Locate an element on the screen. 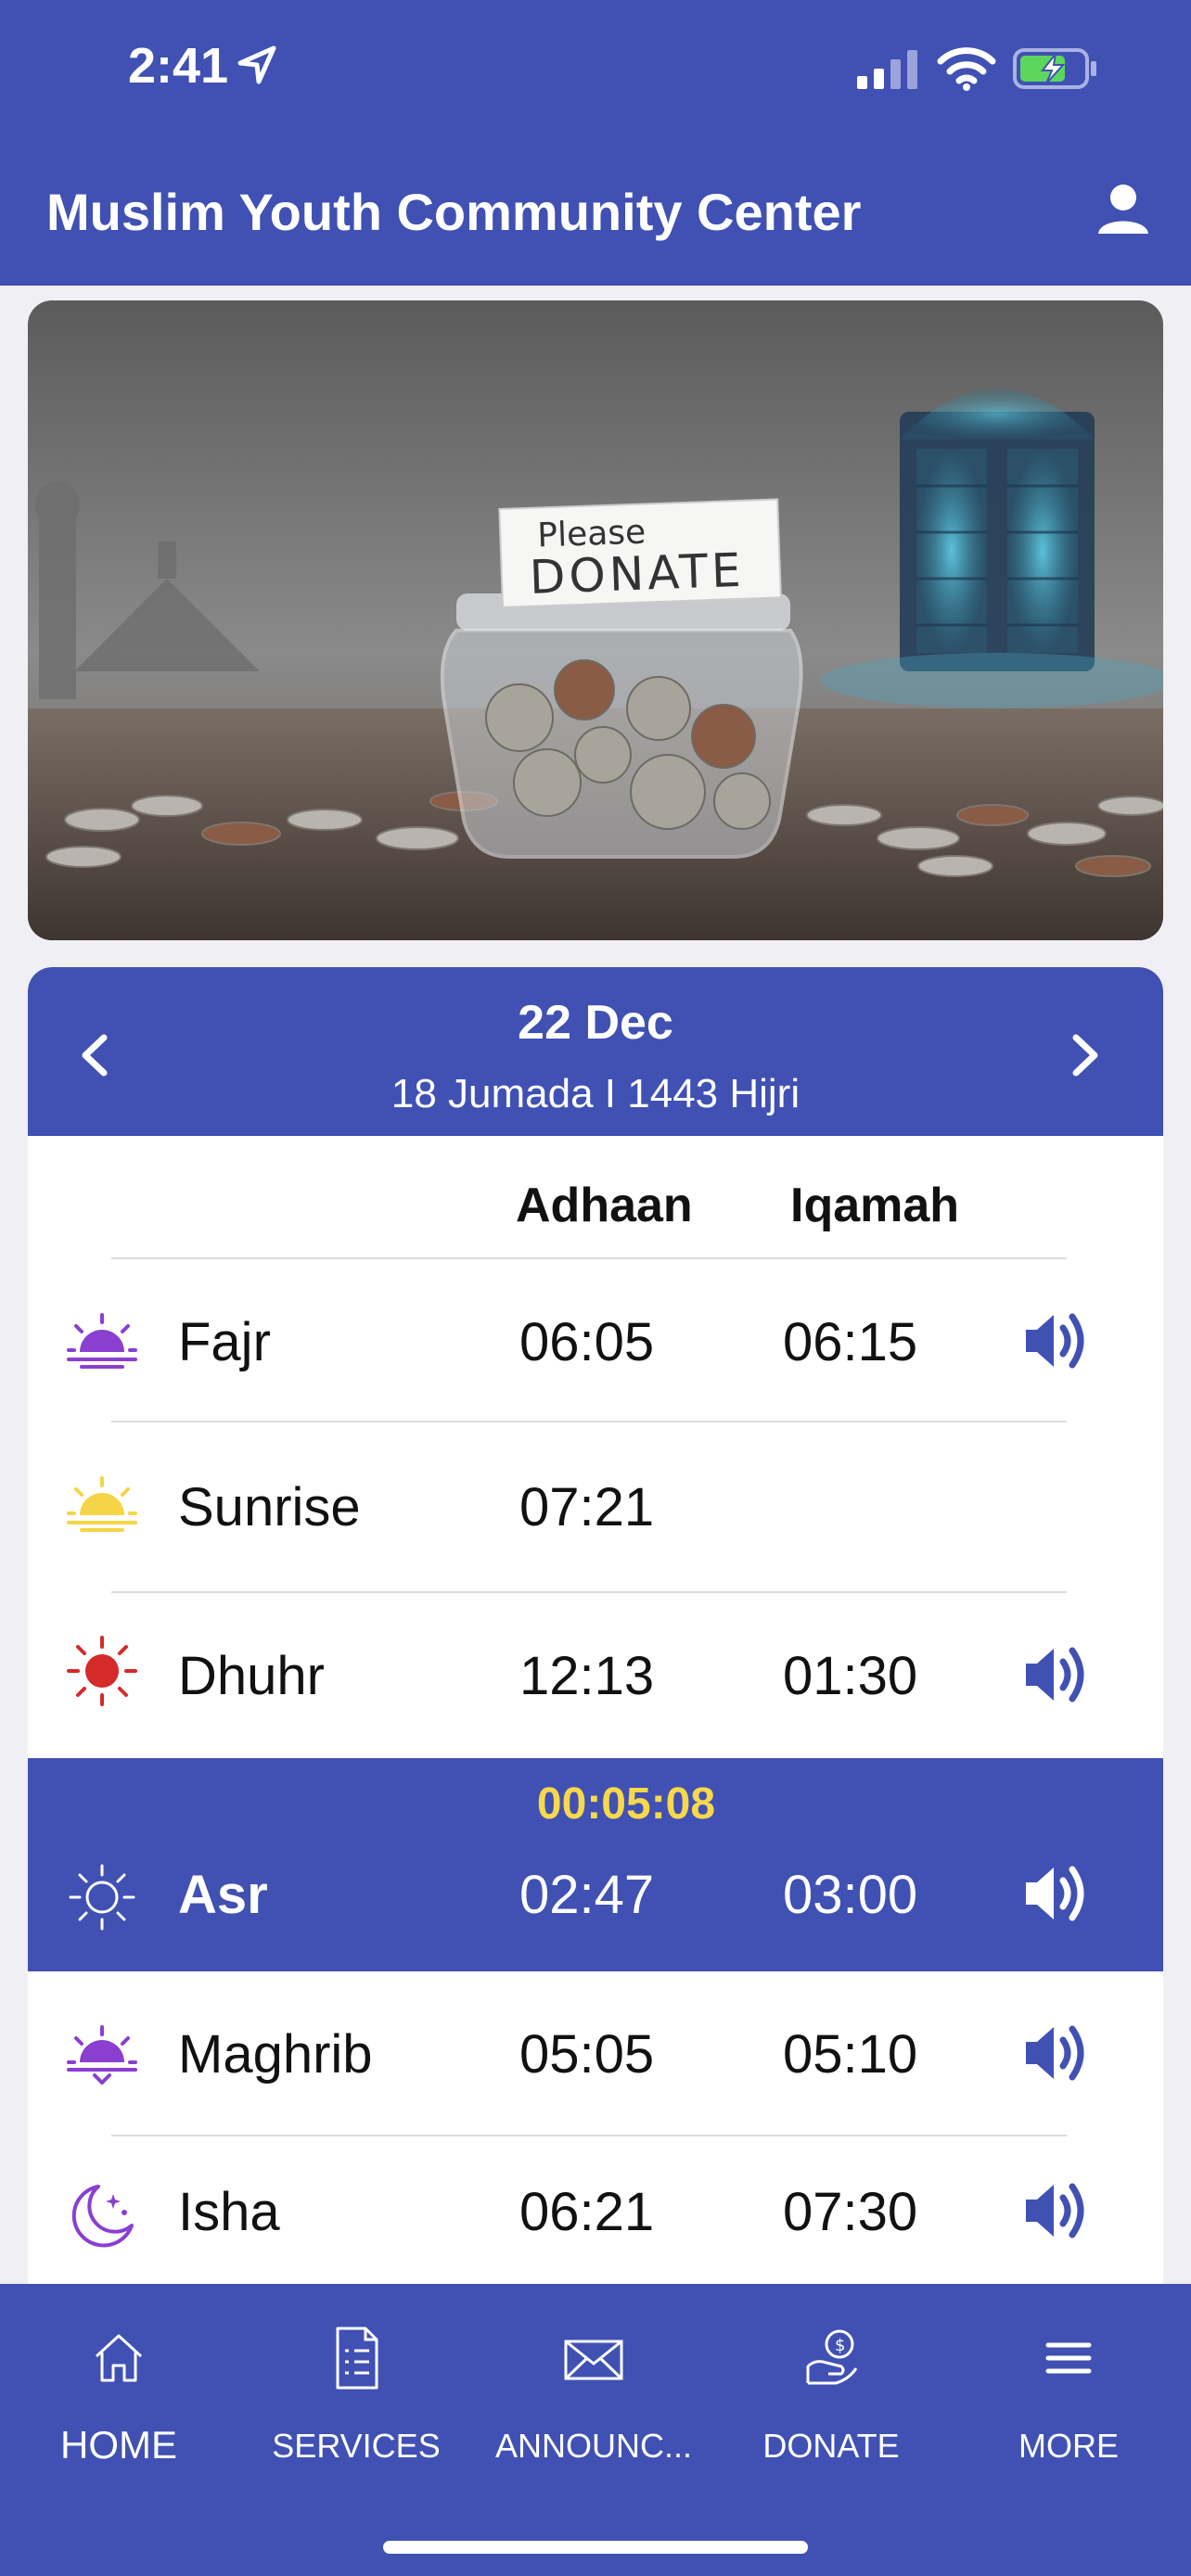  tab-label: MORE is located at coordinates (1068, 2446).